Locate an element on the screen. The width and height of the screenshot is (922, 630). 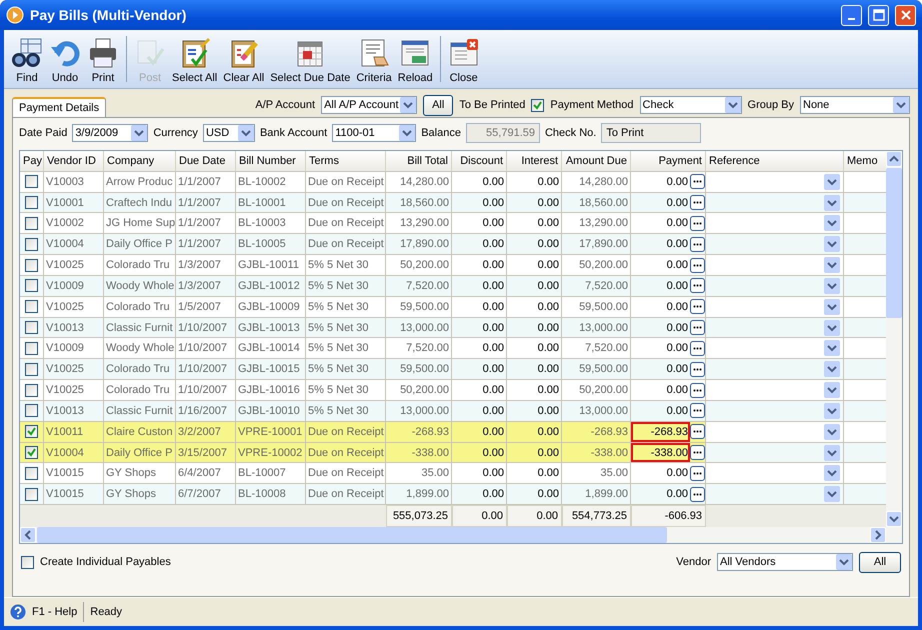
toolbar-button: Undo is located at coordinates (65, 59).